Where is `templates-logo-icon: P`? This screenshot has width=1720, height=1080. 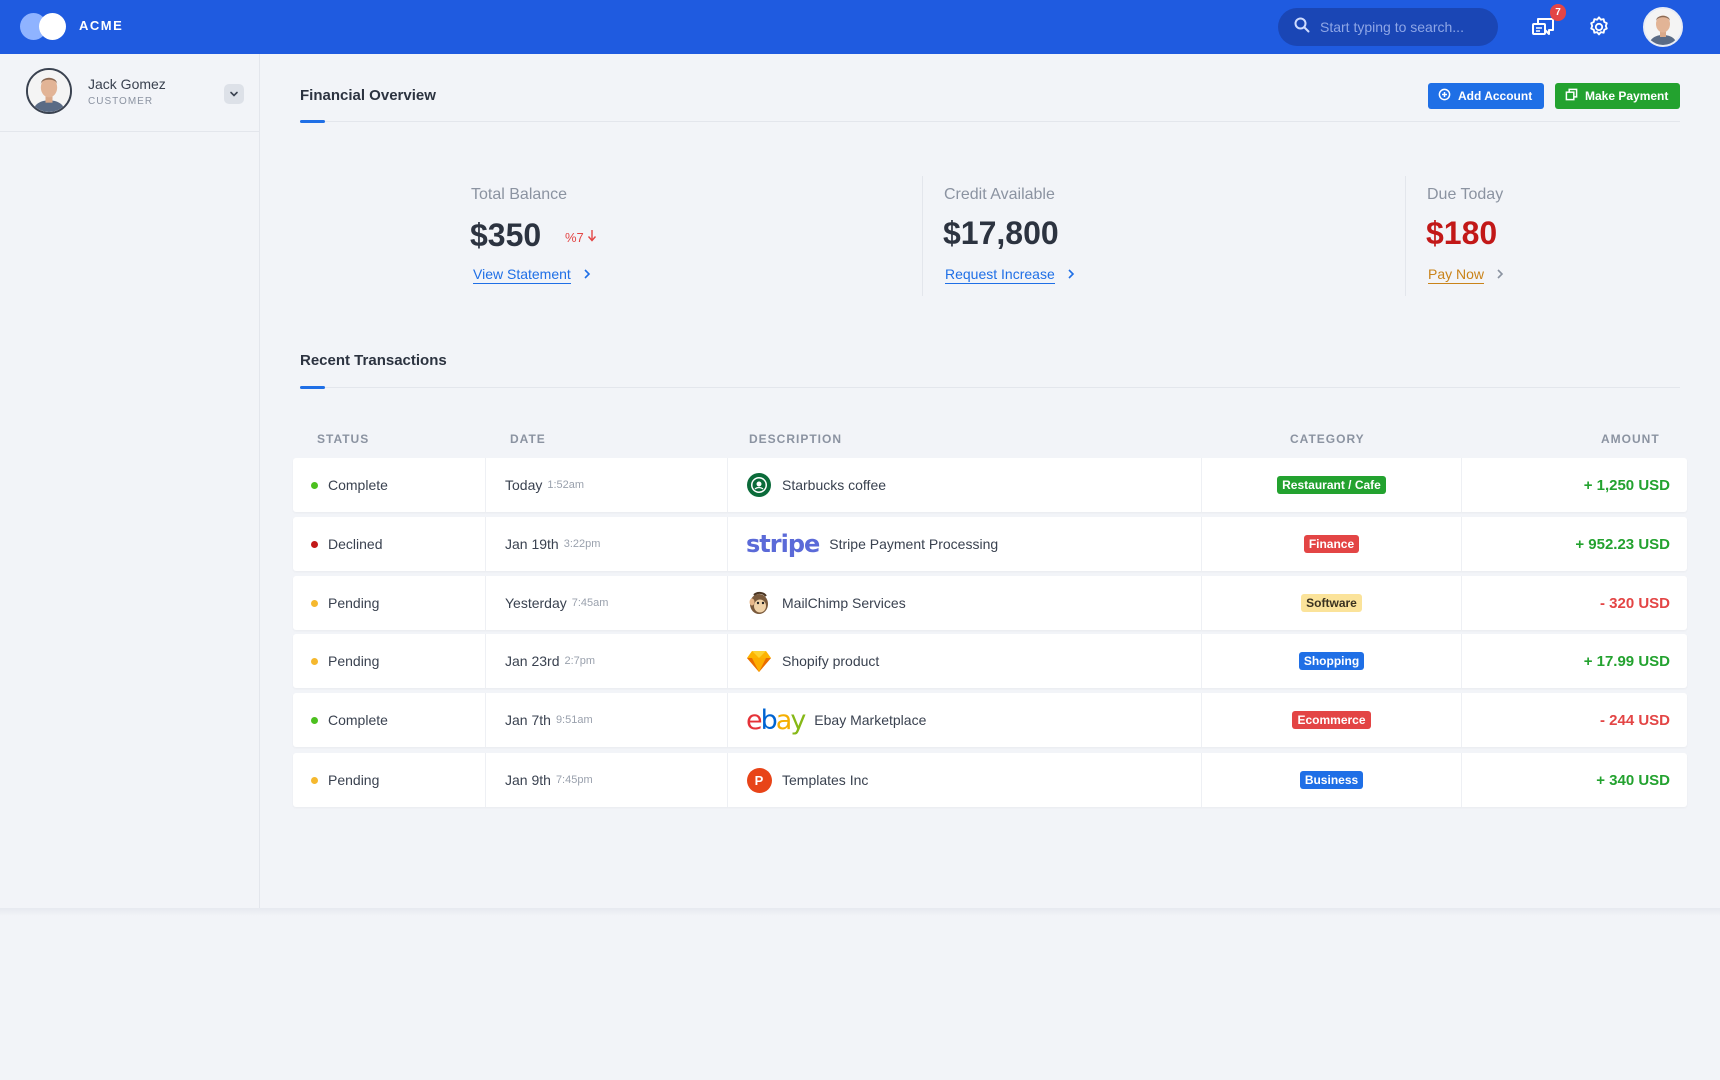 templates-logo-icon: P is located at coordinates (759, 780).